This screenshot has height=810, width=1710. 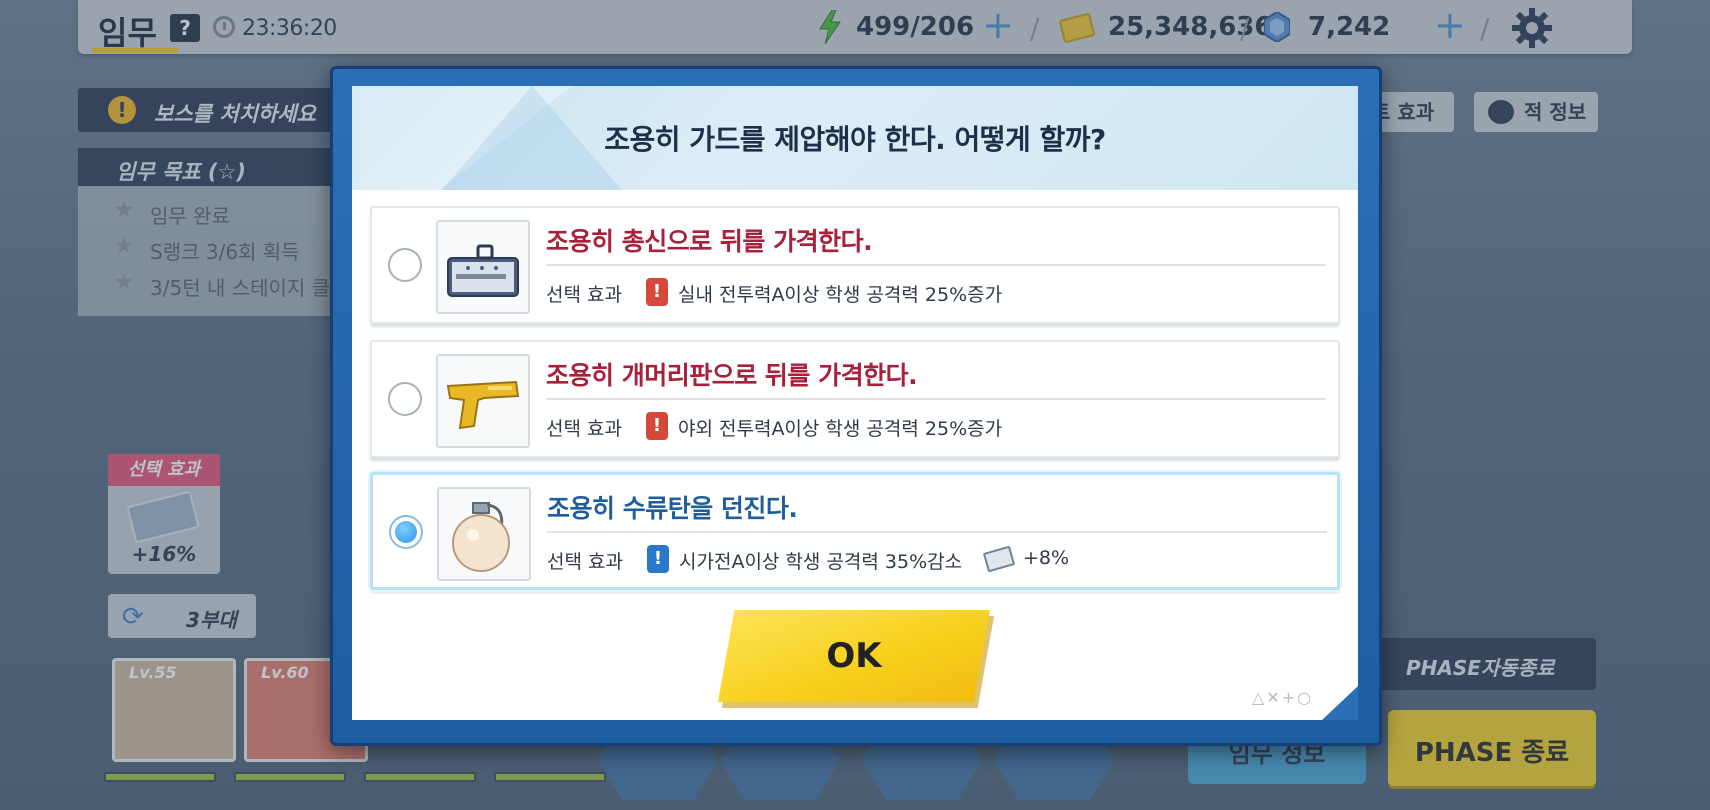 I want to click on ticket-icon, so click(x=999, y=559).